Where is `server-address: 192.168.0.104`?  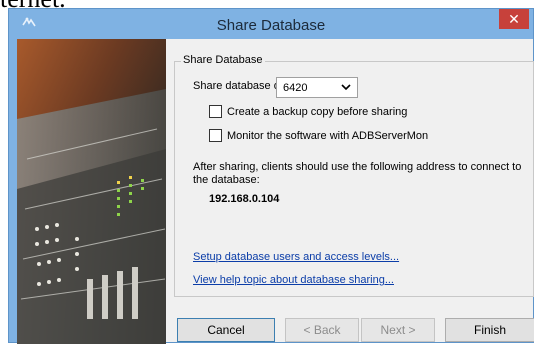
server-address: 192.168.0.104 is located at coordinates (244, 199).